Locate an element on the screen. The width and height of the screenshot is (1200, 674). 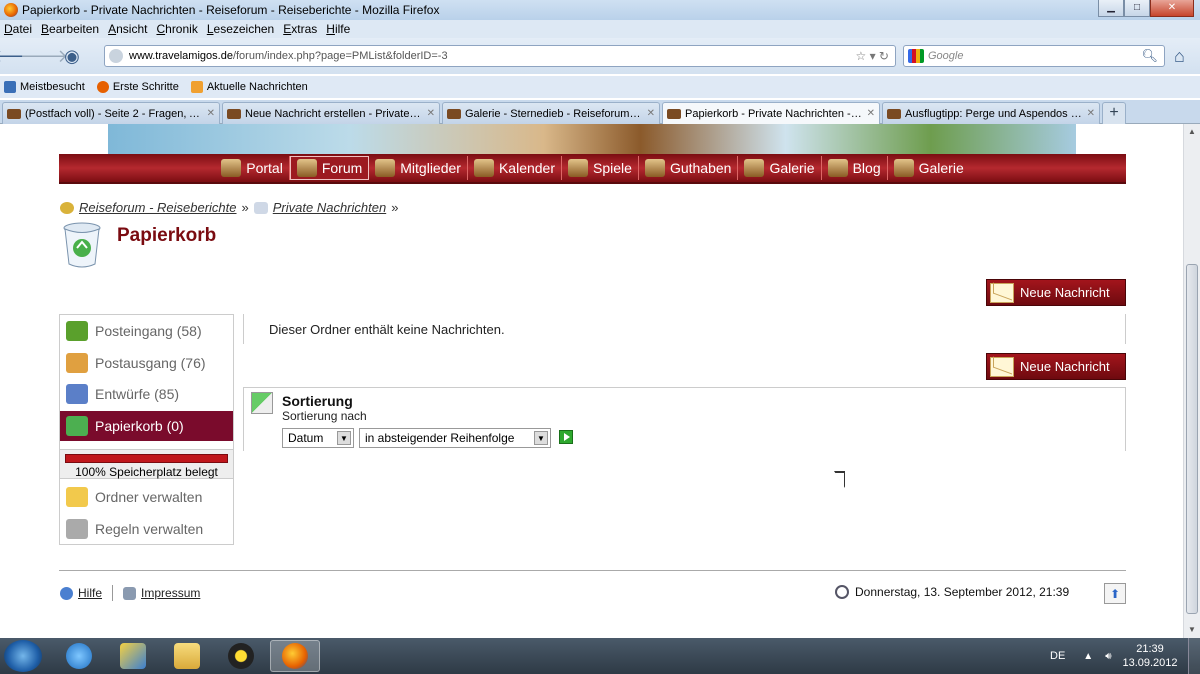
nav-blog: Blog is located at coordinates (855, 168).